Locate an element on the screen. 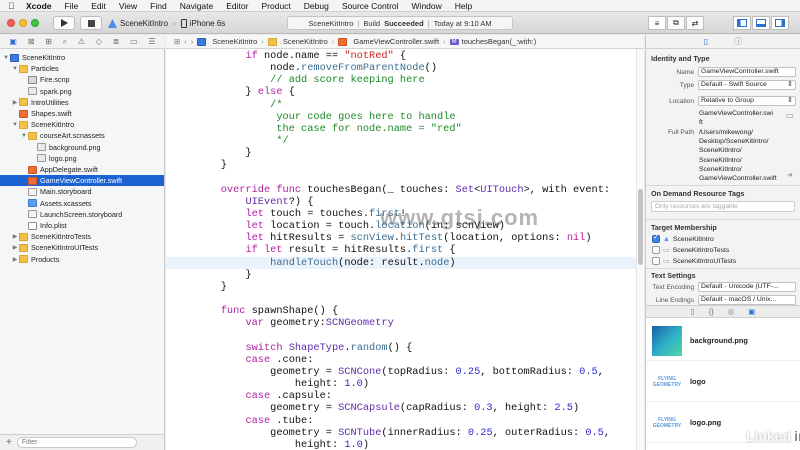  reveal-folder-icon: ▭ is located at coordinates (790, 115).